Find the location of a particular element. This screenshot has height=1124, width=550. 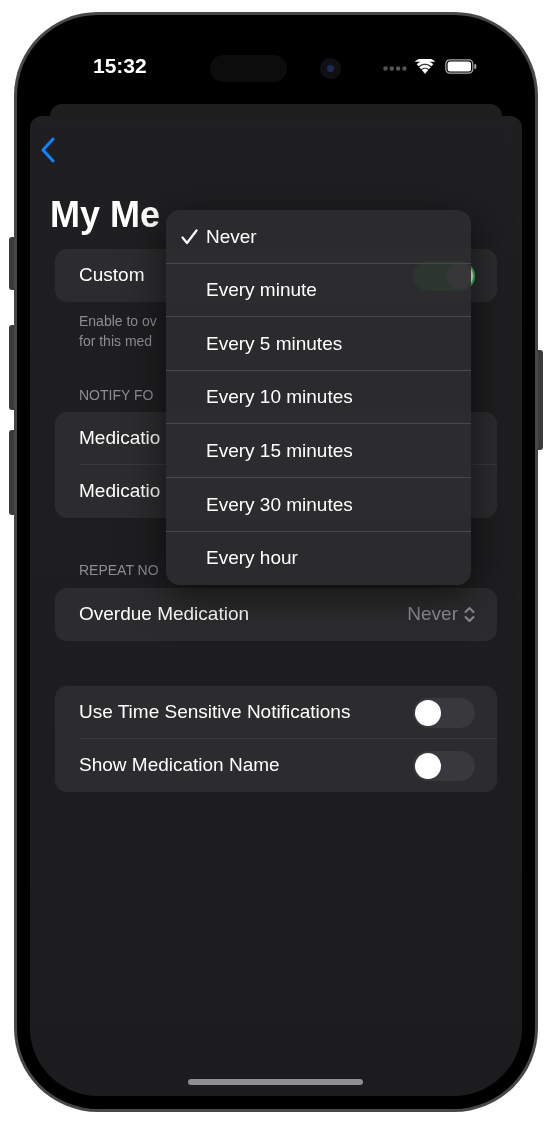

camera-icon is located at coordinates (330, 68).